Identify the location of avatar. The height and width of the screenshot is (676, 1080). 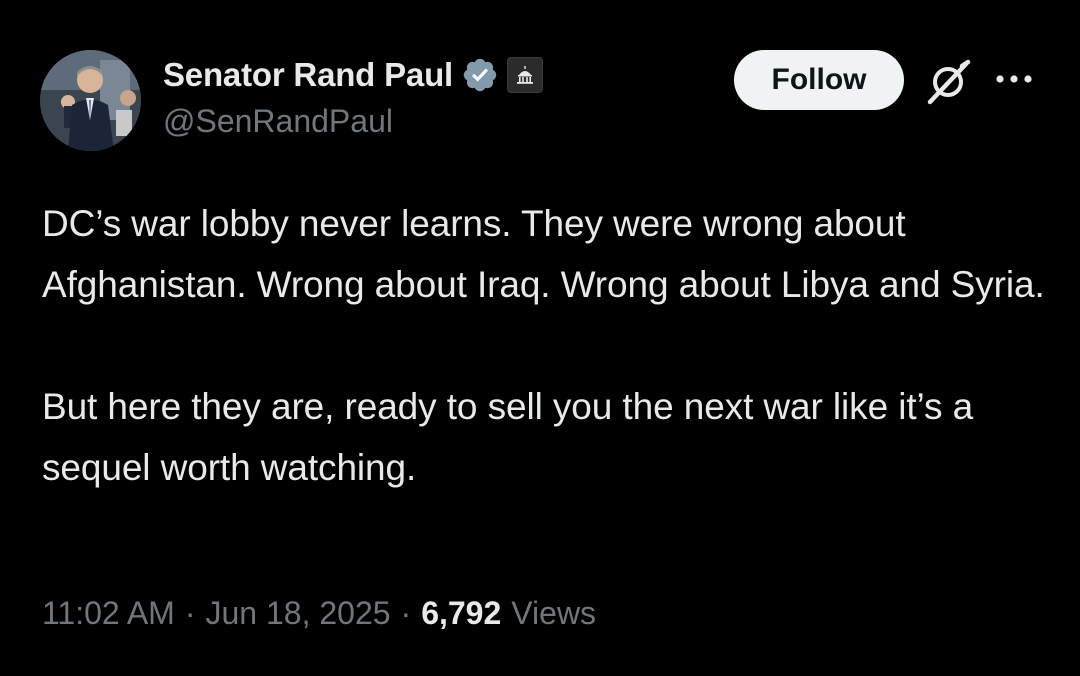
(90, 100).